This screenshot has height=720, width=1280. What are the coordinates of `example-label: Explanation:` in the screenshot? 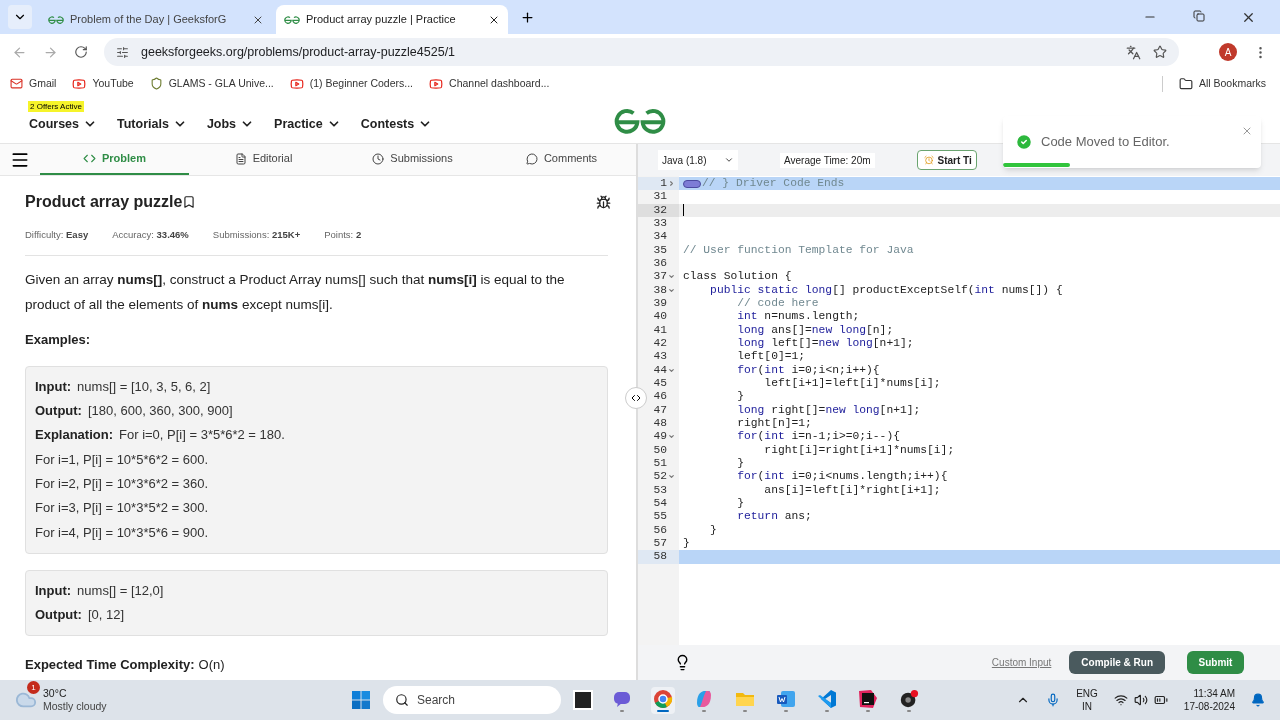 It's located at (74, 435).